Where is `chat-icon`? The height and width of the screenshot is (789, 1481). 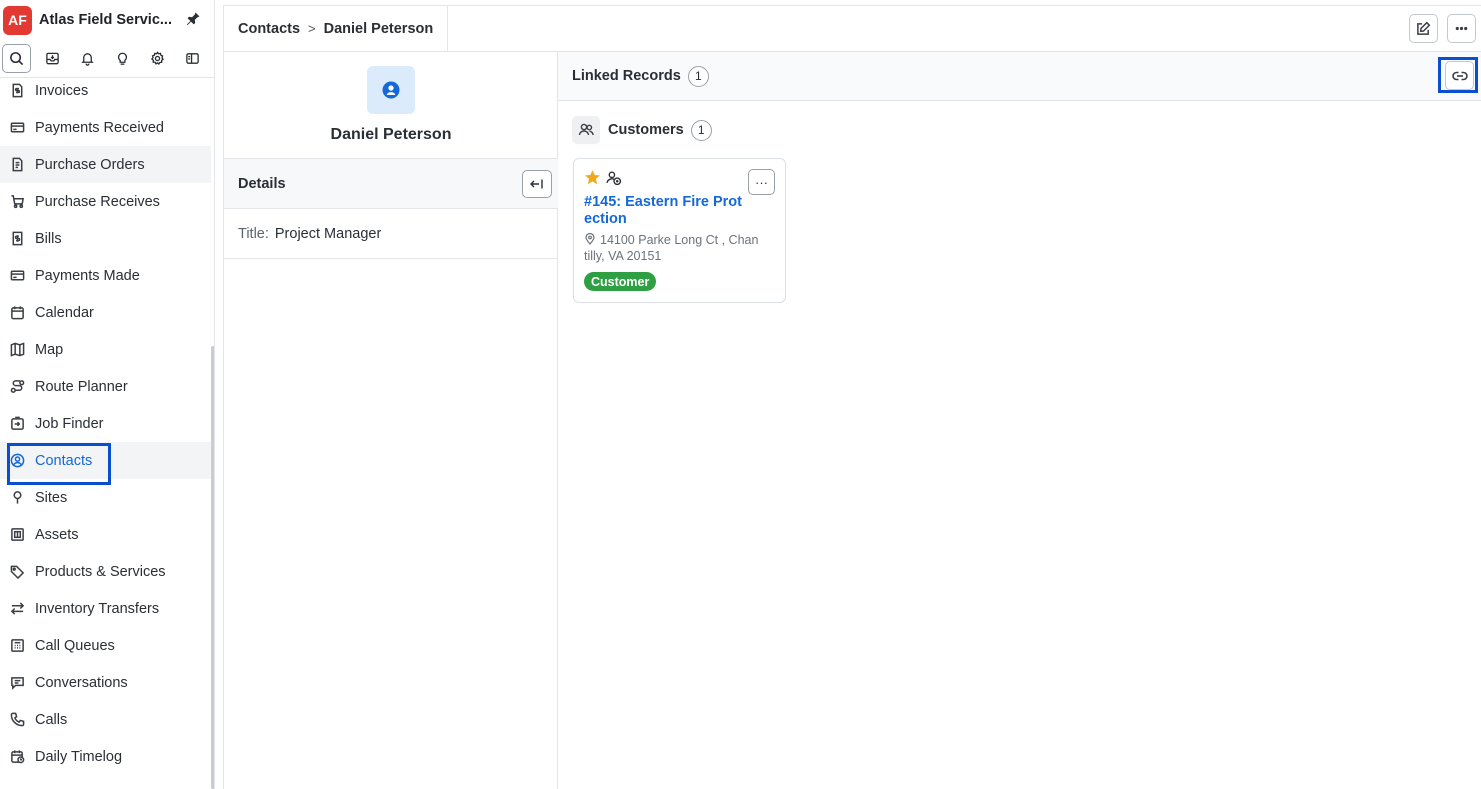
chat-icon is located at coordinates (17, 683).